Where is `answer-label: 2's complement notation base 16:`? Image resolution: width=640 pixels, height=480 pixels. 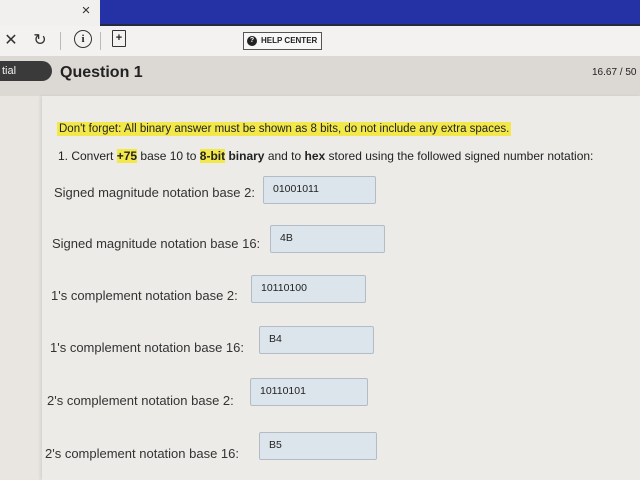
answer-label: 2's complement notation base 16: is located at coordinates (142, 453).